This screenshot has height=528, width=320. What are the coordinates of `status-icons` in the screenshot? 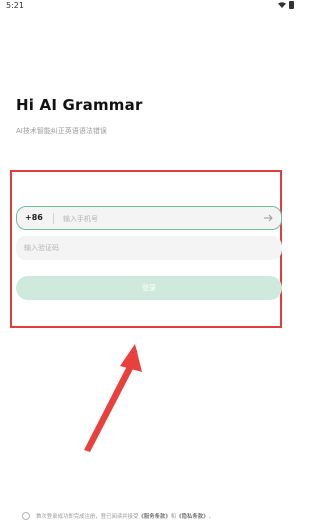 It's located at (286, 5).